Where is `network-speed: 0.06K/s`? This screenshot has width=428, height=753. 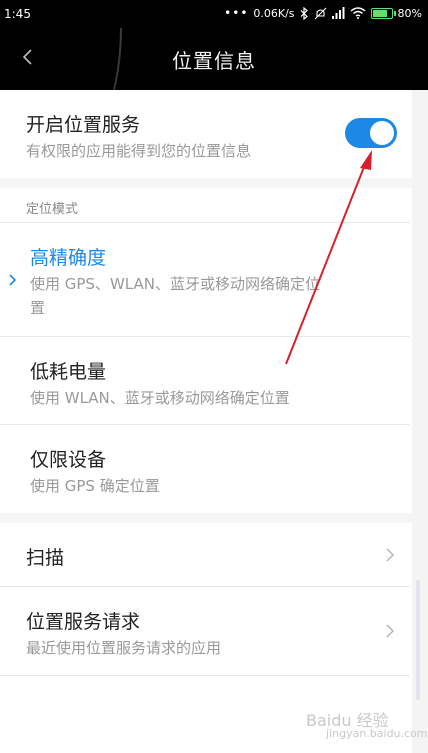
network-speed: 0.06K/s is located at coordinates (274, 13).